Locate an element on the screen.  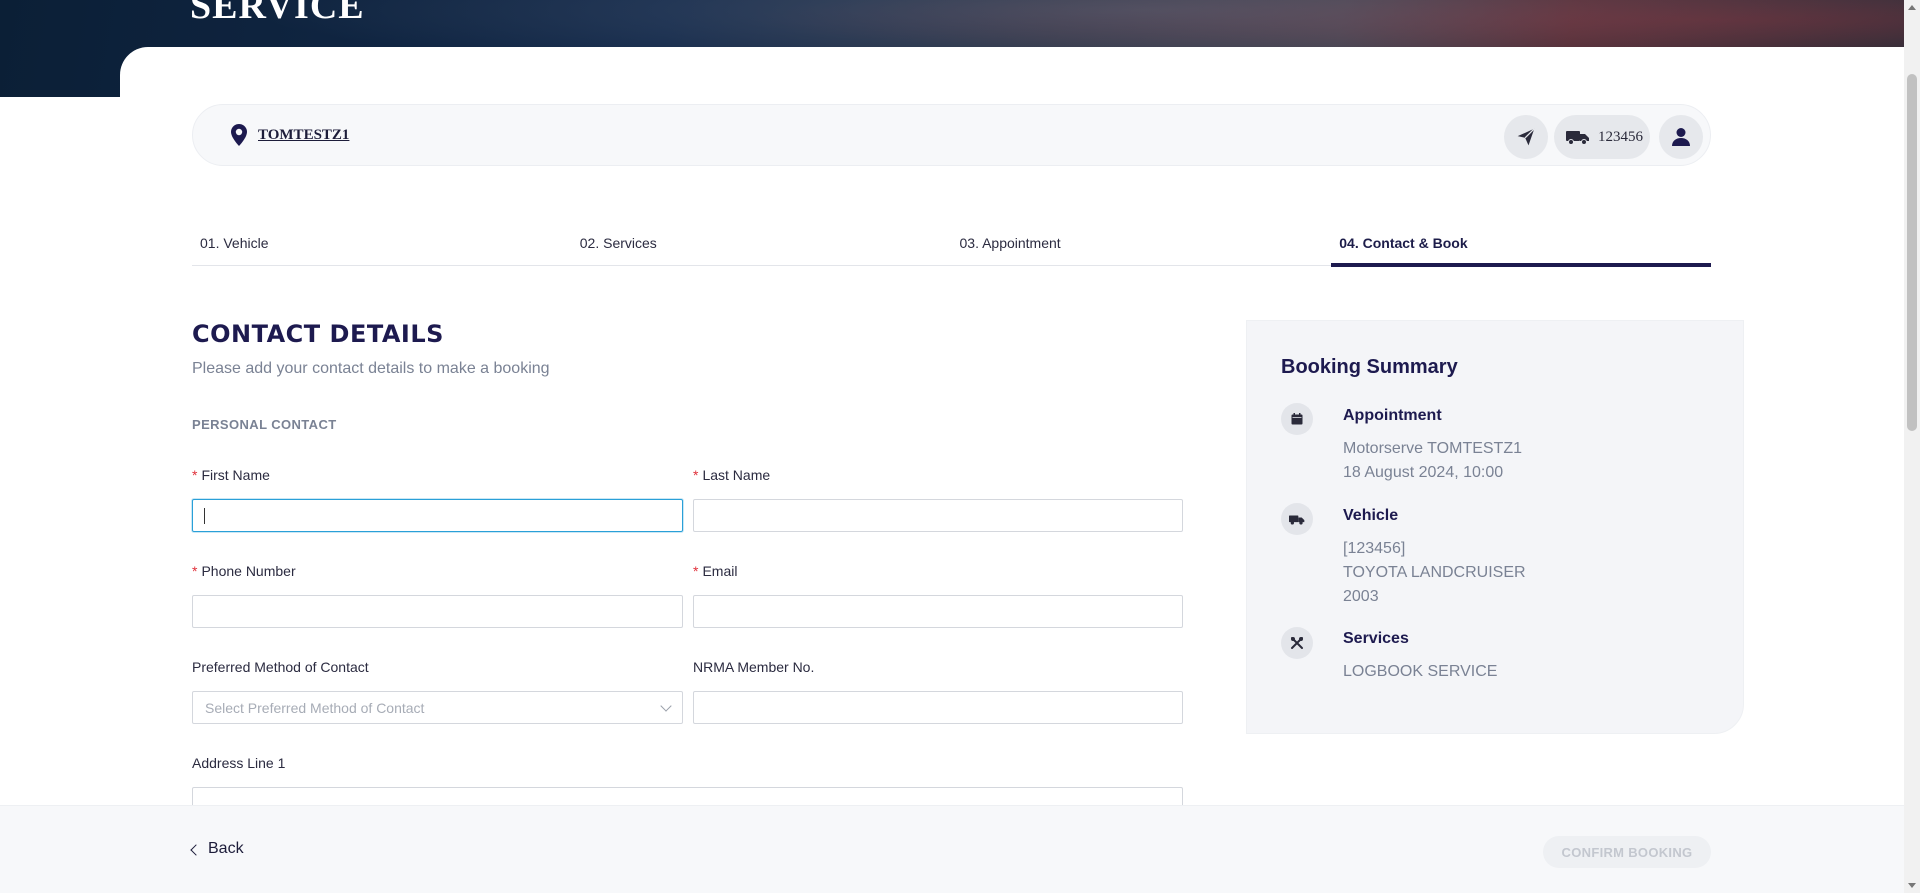
nrma-label: NRMA Member No. is located at coordinates (754, 667).